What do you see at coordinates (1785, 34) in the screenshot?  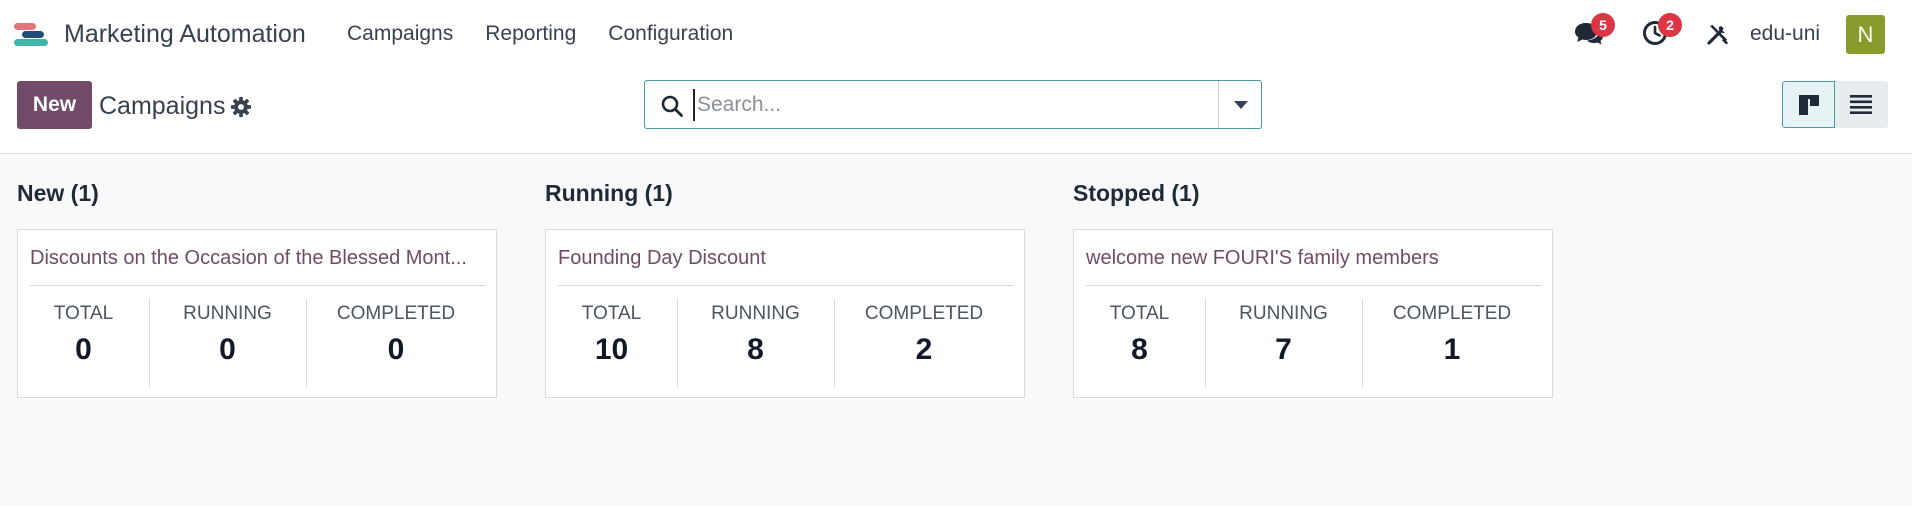 I see `user-menu: edu-uni` at bounding box center [1785, 34].